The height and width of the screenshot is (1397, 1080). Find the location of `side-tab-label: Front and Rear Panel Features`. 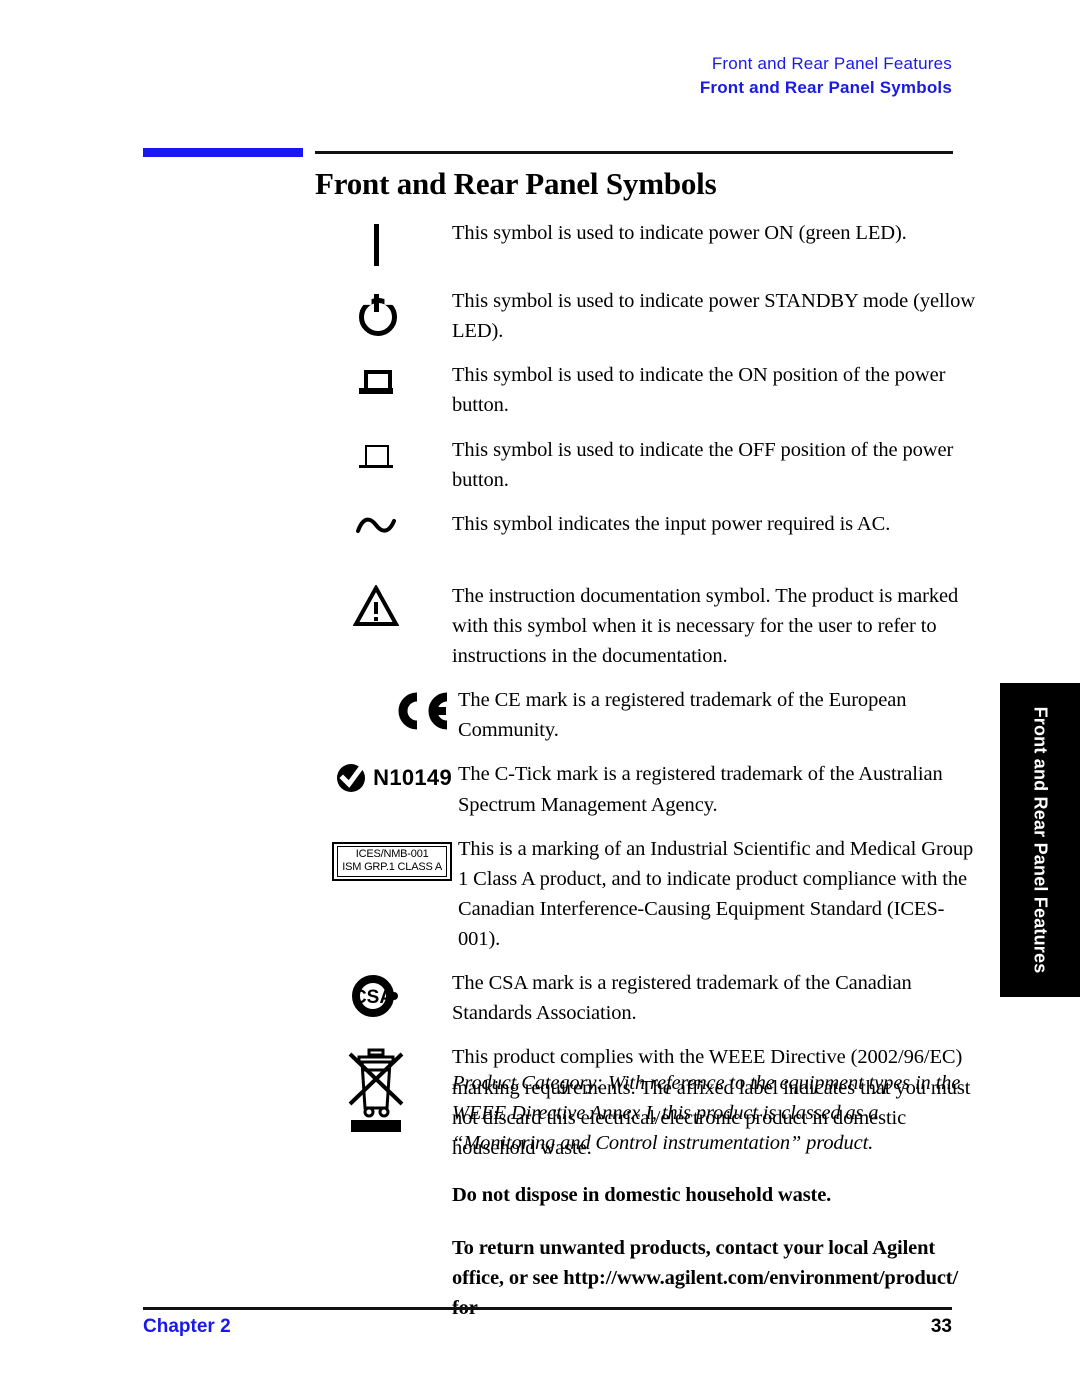

side-tab-label: Front and Rear Panel Features is located at coordinates (1040, 840).